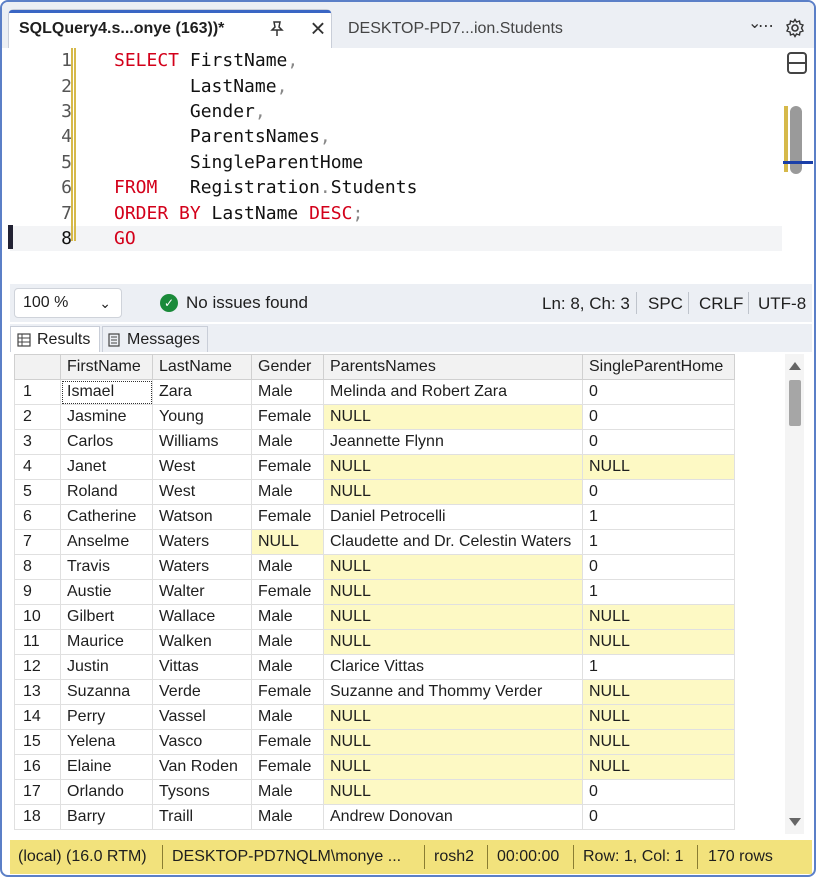 This screenshot has height=877, width=816. Describe the element at coordinates (37, 717) in the screenshot. I see `row-number: 14` at that location.